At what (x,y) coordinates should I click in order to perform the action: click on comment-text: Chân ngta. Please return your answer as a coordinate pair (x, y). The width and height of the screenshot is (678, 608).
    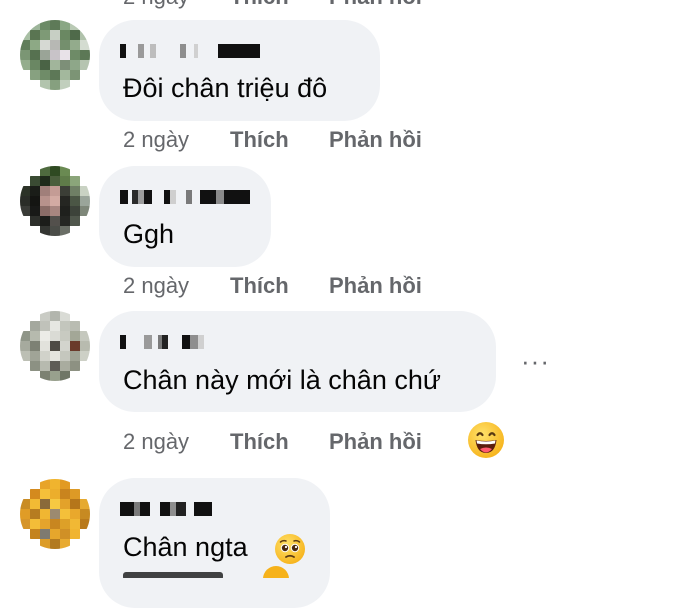
    Looking at the image, I should click on (185, 547).